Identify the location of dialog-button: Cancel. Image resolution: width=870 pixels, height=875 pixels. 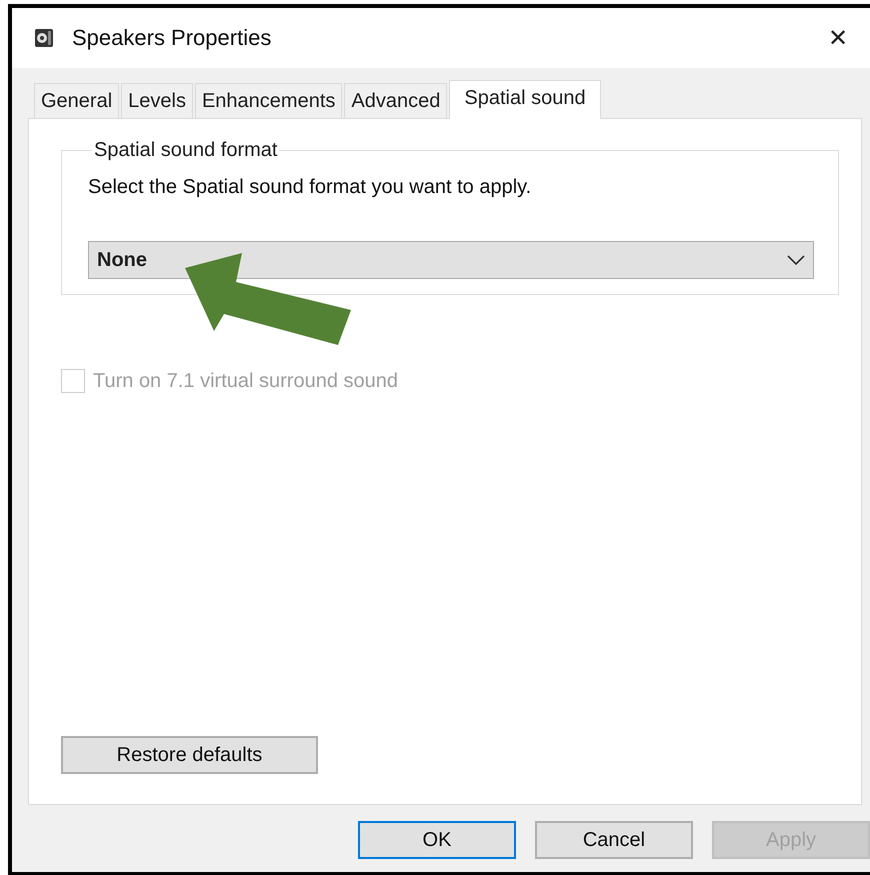
(614, 840).